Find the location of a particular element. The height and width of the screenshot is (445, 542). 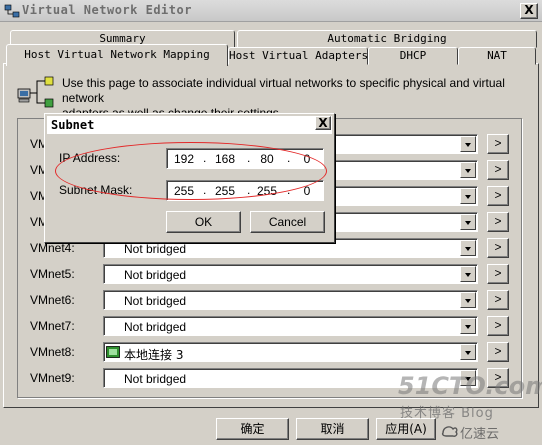

vmnet4-more-button: > is located at coordinates (498, 248).